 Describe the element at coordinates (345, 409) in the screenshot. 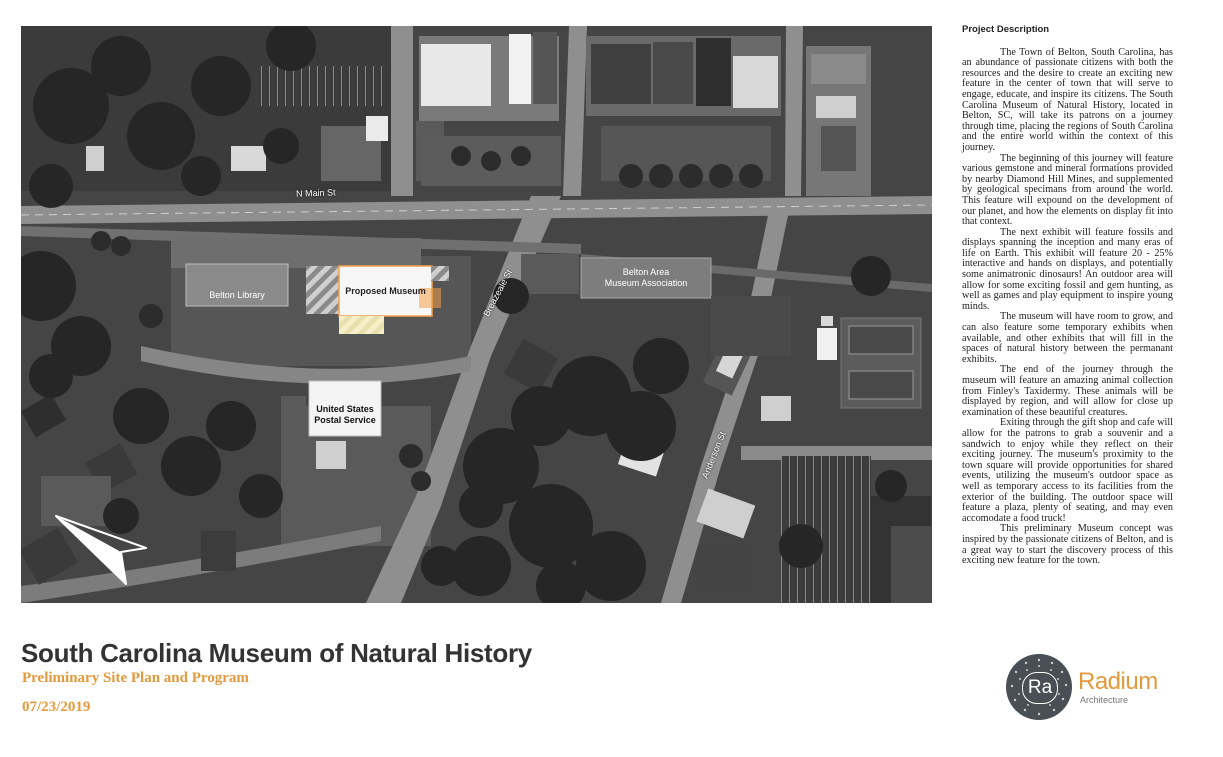

I see `building-label-post-office-line1: United States` at that location.